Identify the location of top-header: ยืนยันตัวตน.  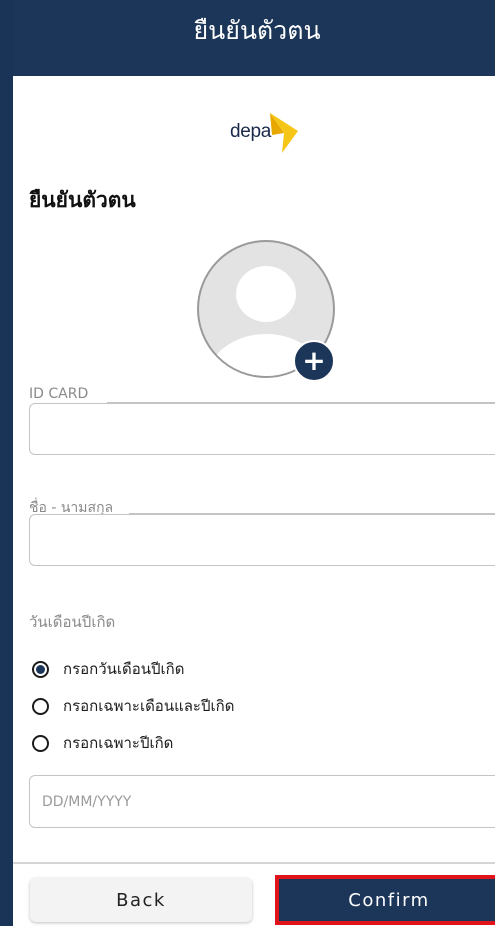
(254, 38).